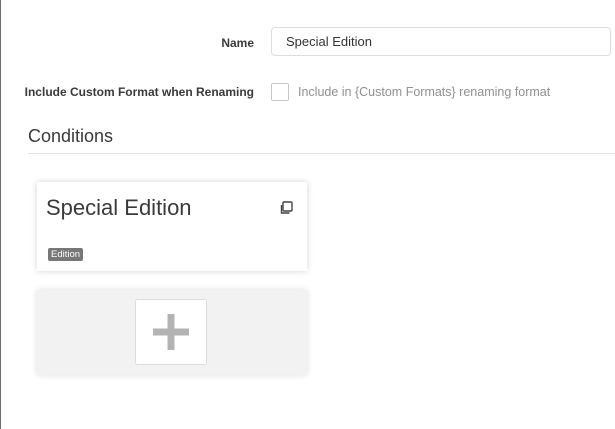  Describe the element at coordinates (119, 207) in the screenshot. I see `specification-name: Special Edition` at that location.